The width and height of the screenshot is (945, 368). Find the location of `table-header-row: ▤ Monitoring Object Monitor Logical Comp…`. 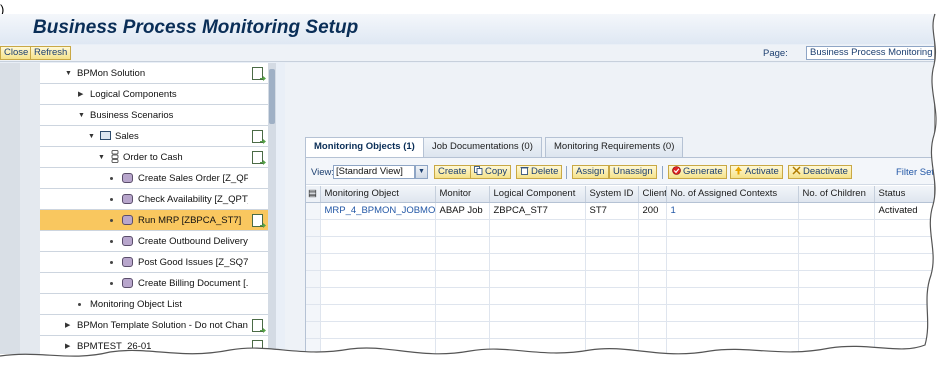

table-header-row: ▤ Monitoring Object Monitor Logical Comp… is located at coordinates (620, 194).